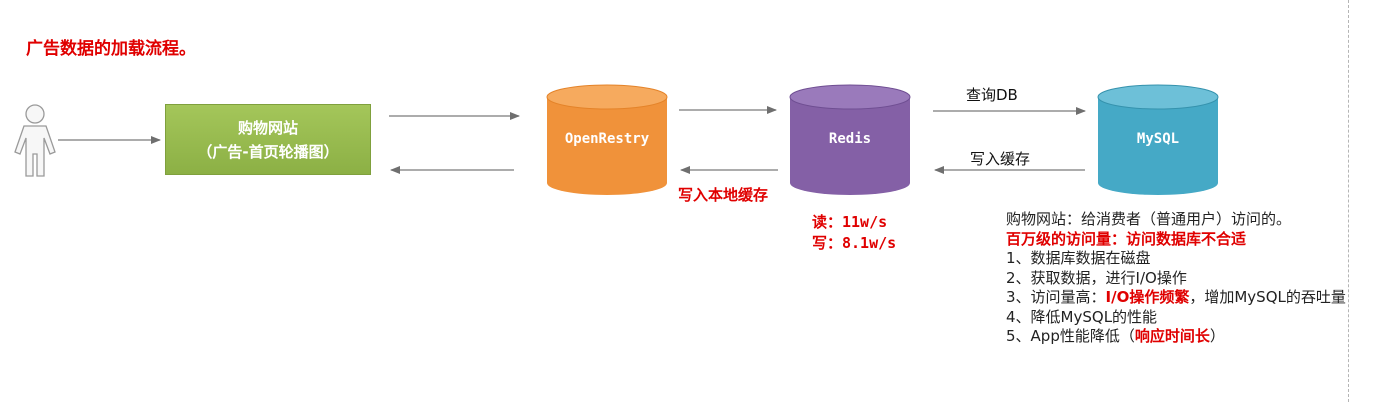  I want to click on notes-item-5: 5、App性能降低（响应时间长）, so click(1176, 337).